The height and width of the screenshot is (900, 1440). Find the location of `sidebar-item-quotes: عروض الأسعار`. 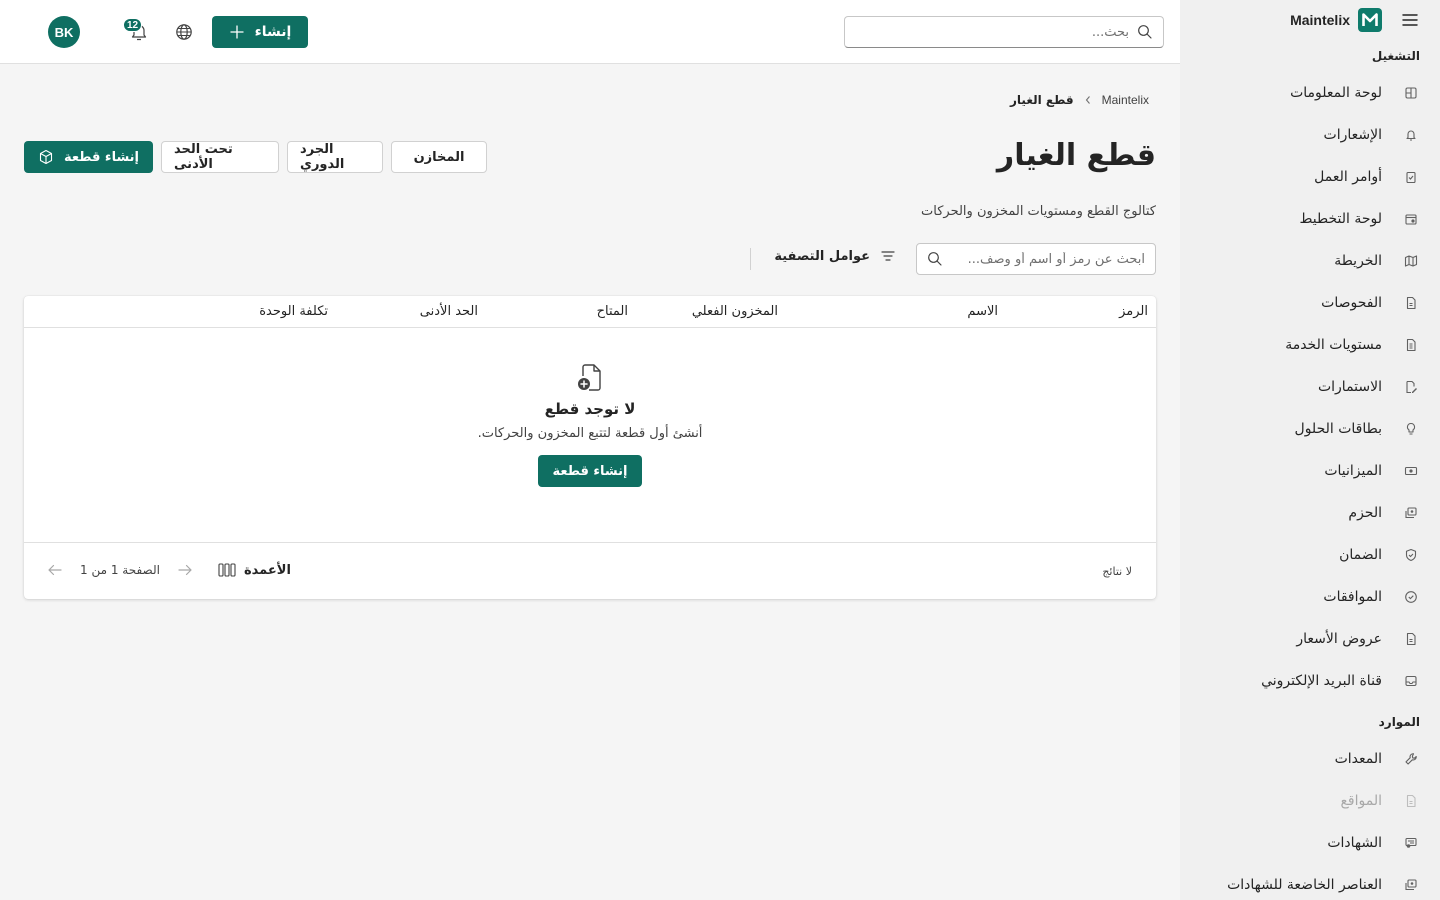

sidebar-item-quotes: عروض الأسعار is located at coordinates (1310, 639).